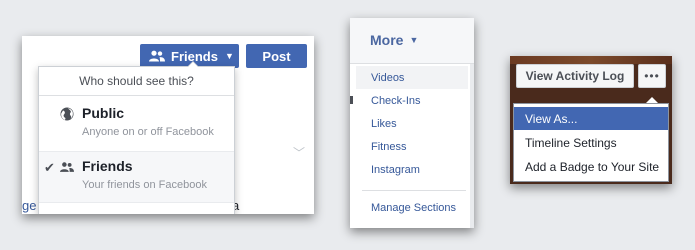  I want to click on more-menu-item-videos: Videos, so click(412, 77).